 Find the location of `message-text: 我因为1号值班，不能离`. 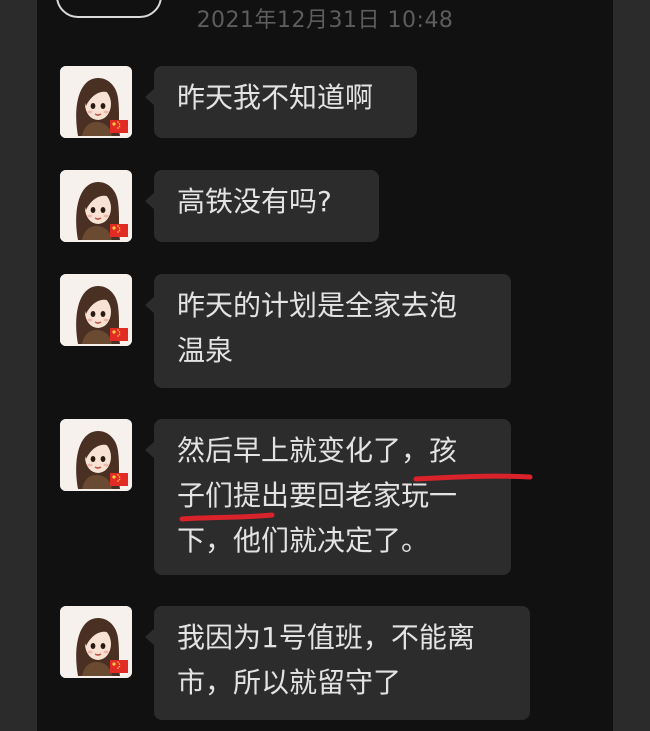

message-text: 我因为1号值班，不能离 is located at coordinates (326, 637).